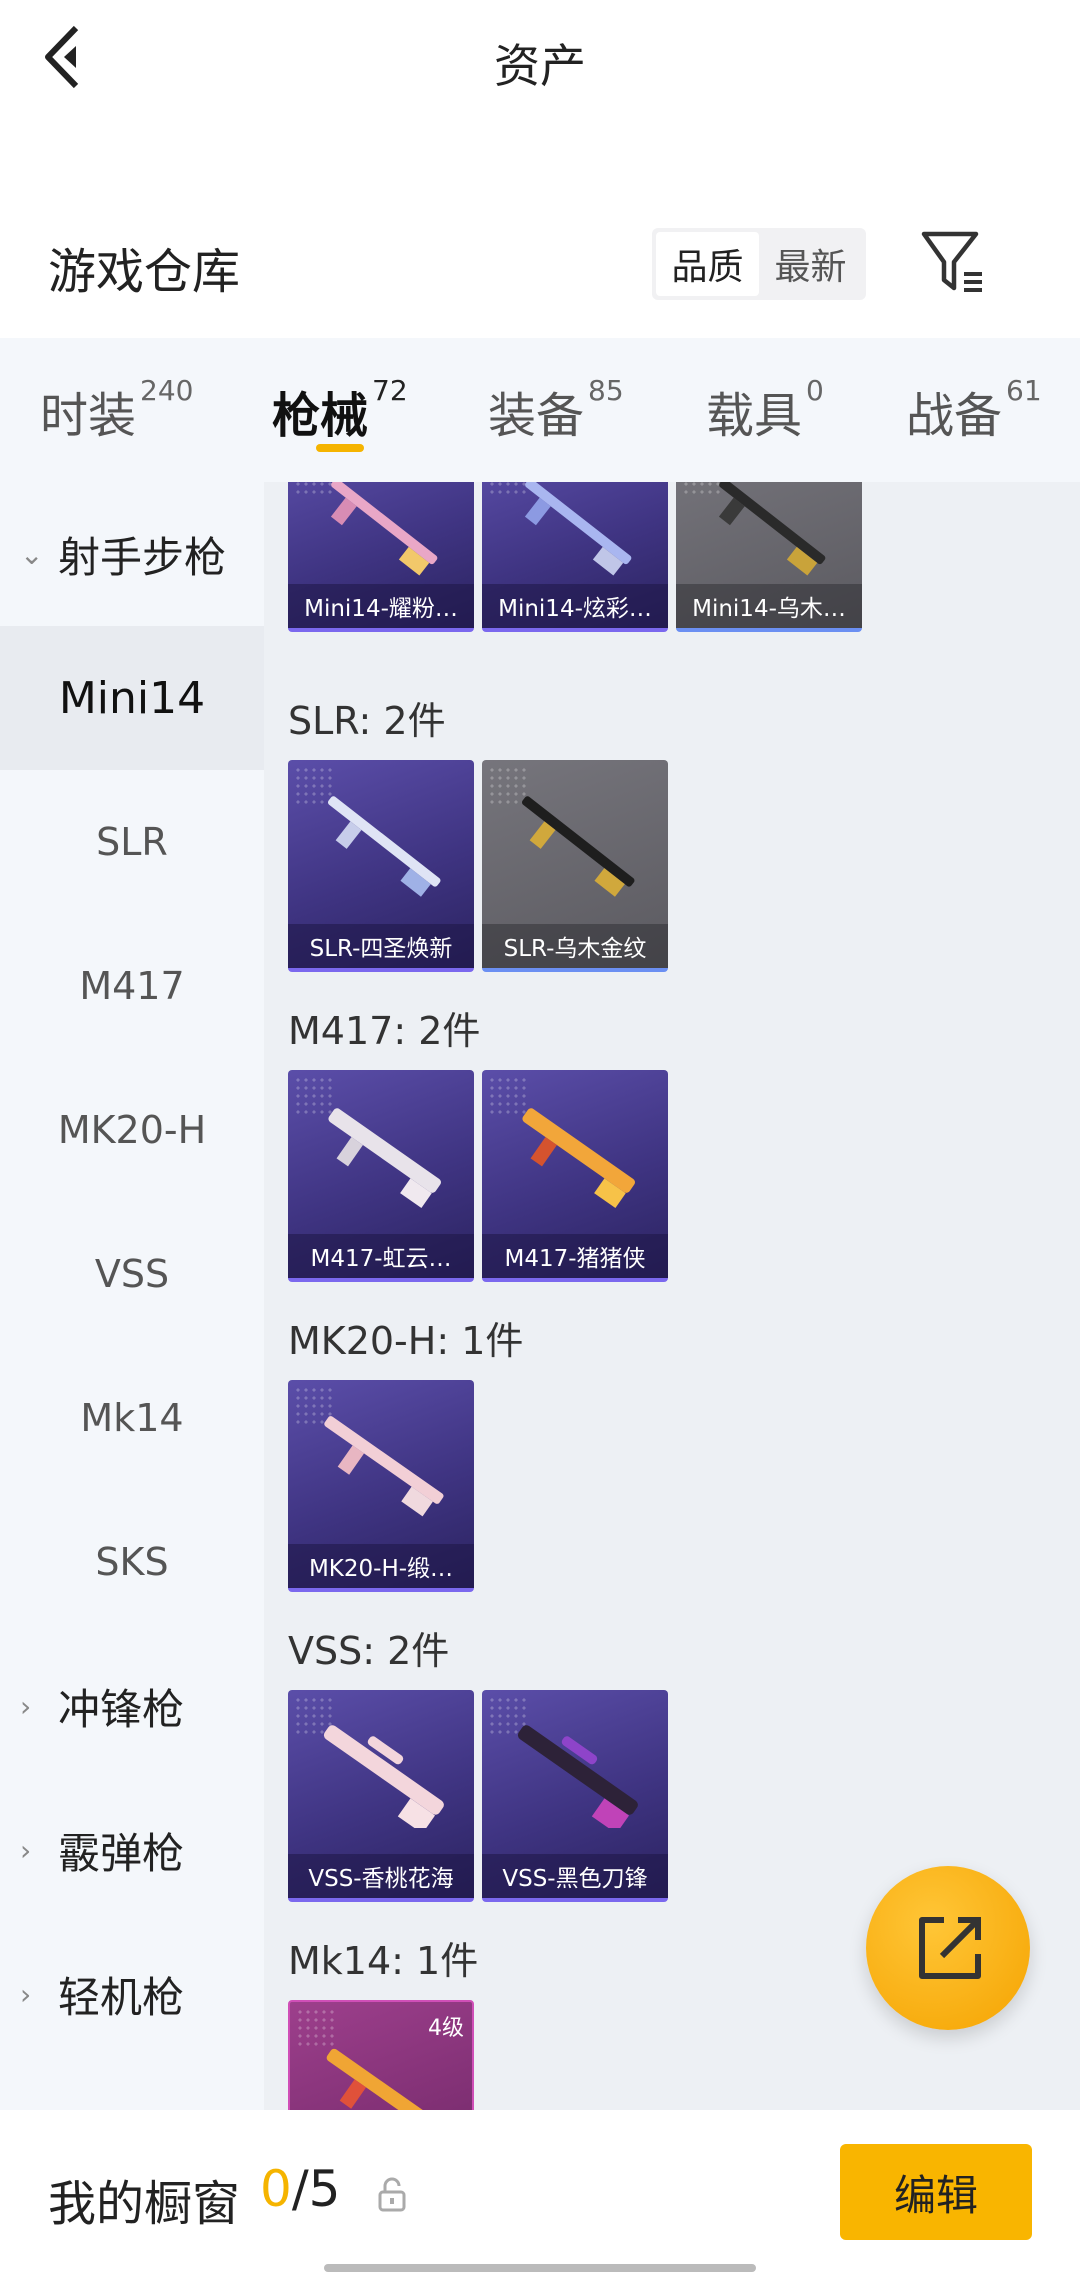 The width and height of the screenshot is (1080, 2277). I want to click on category-tabs: 时装 240 枪械 72 装备 85 载具 0 战备 61, so click(540, 410).